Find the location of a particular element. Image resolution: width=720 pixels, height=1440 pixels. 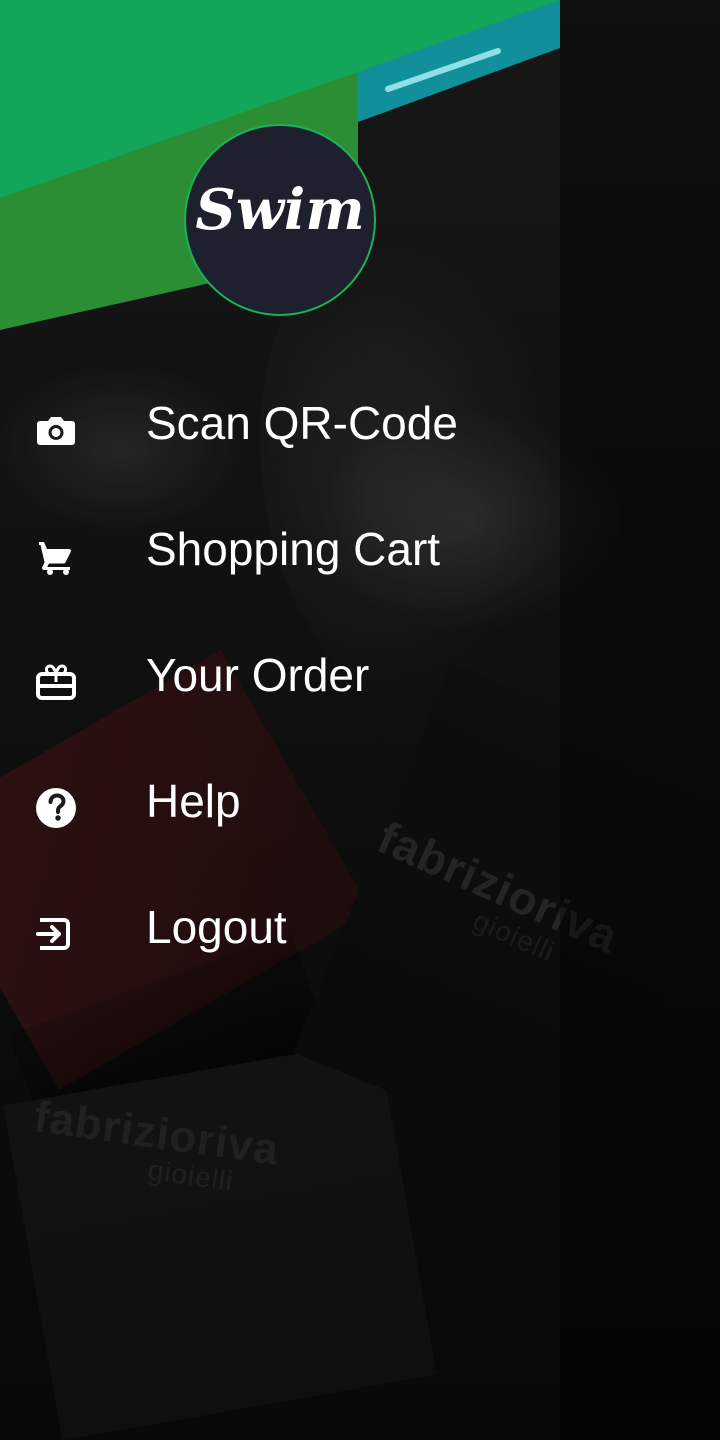

menu-item-scan-qr-code: Scan QR-Code is located at coordinates (260, 422).